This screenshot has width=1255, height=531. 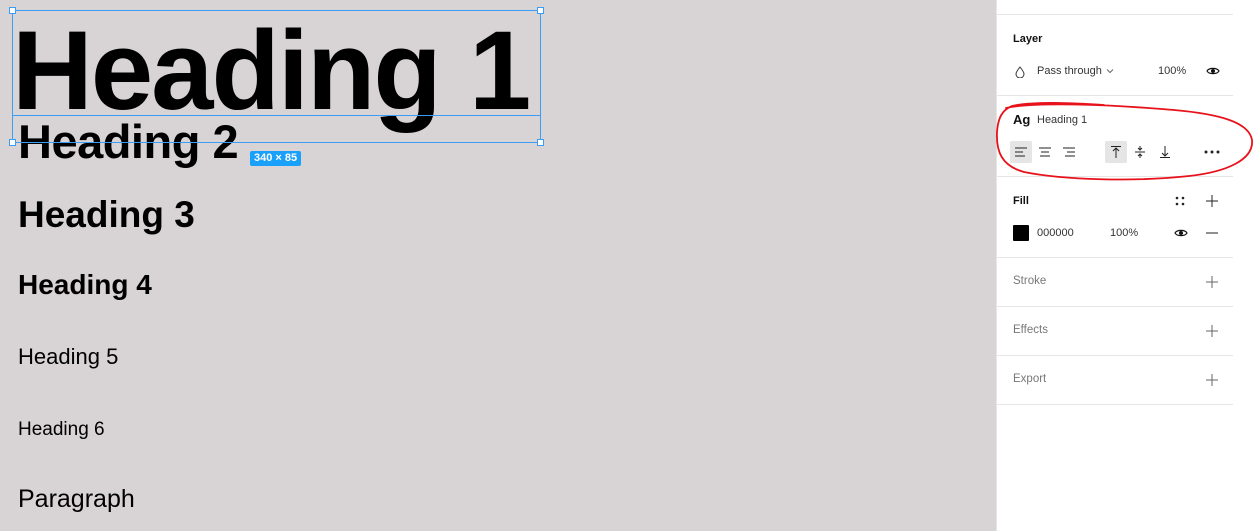 What do you see at coordinates (1140, 152) in the screenshot?
I see `align-middle-icon` at bounding box center [1140, 152].